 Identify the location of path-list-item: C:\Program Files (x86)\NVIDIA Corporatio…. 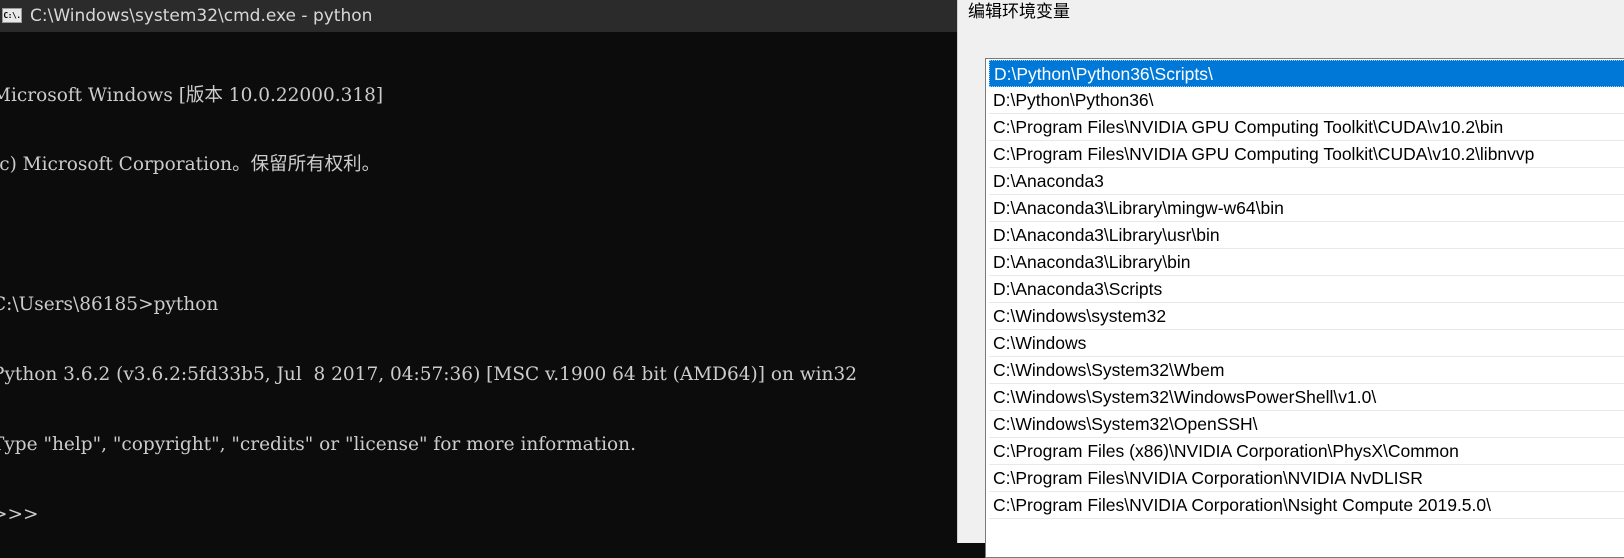
(1306, 451).